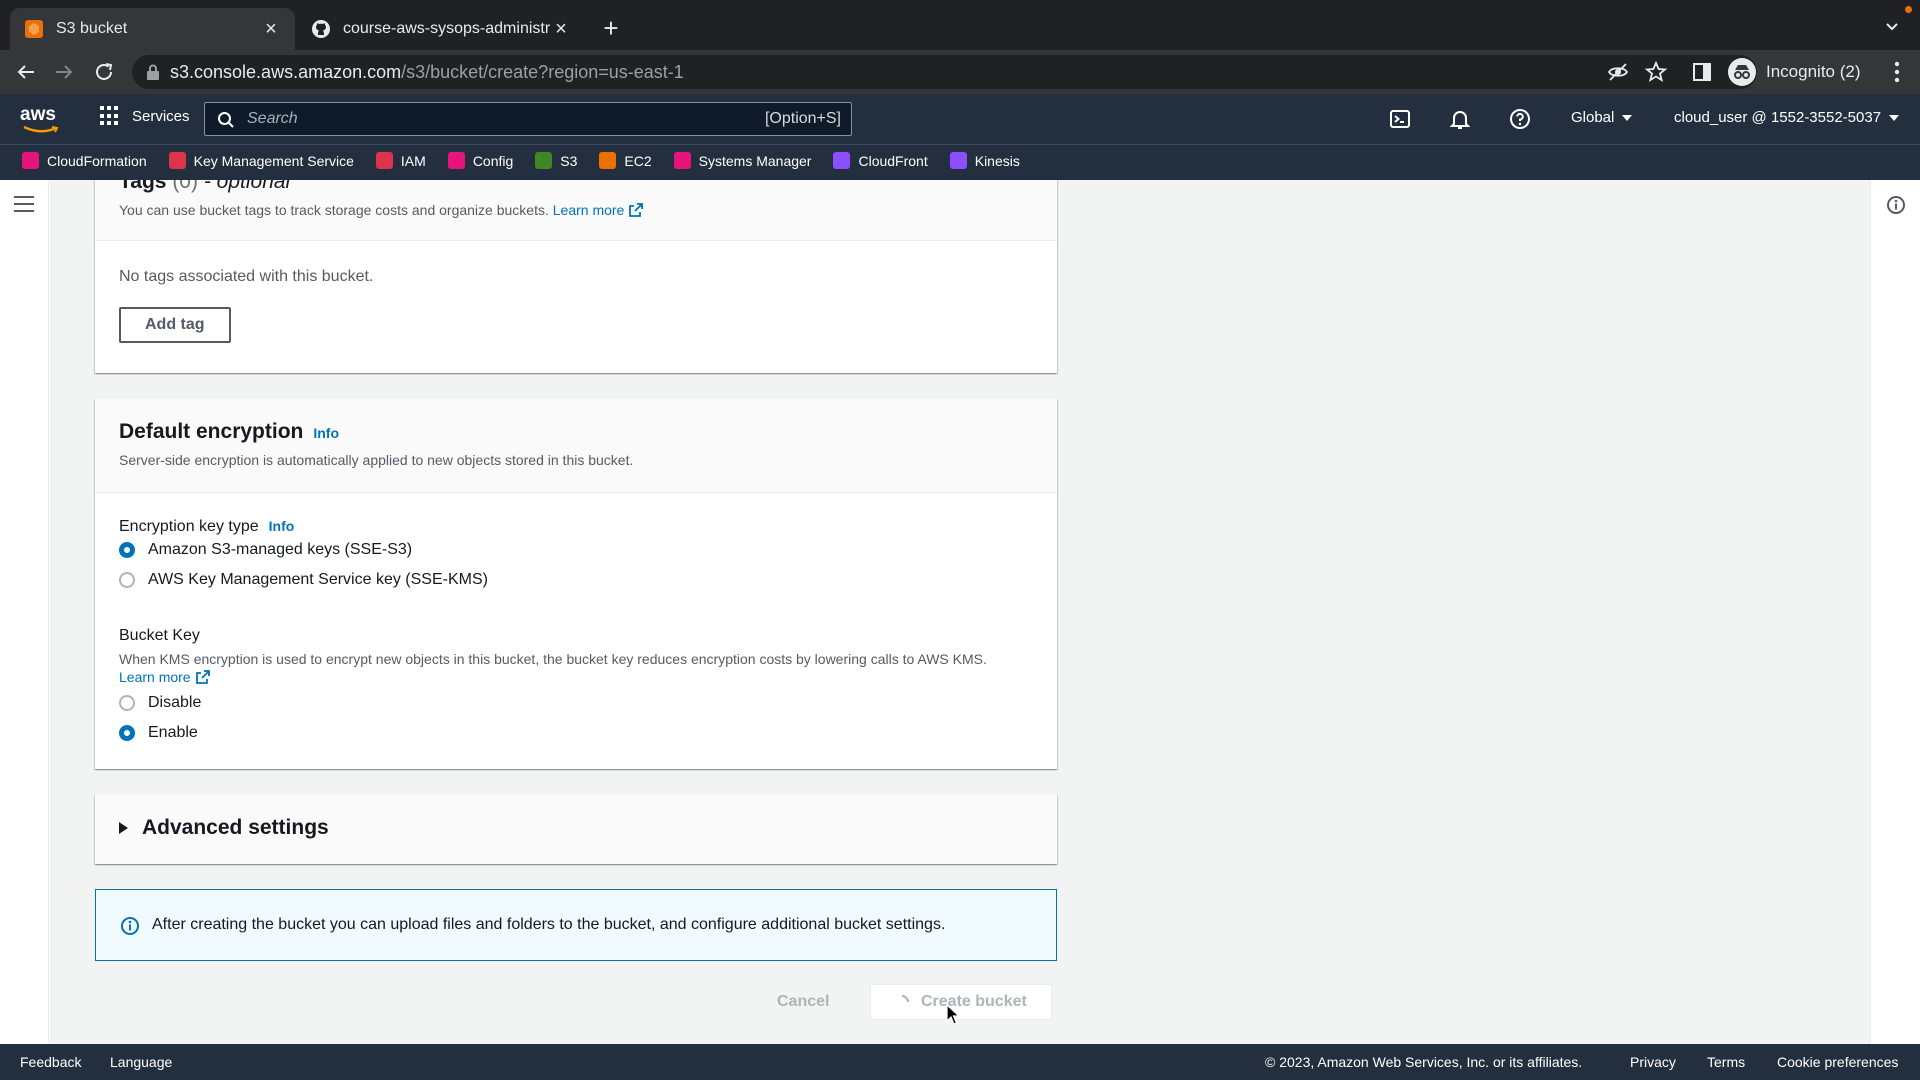 This screenshot has width=1920, height=1080. I want to click on favorite-config: Config, so click(480, 160).